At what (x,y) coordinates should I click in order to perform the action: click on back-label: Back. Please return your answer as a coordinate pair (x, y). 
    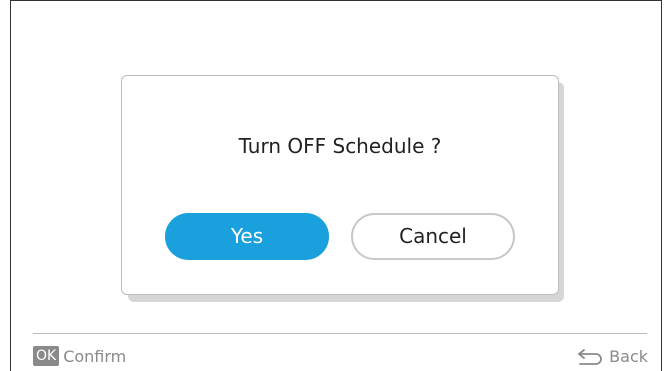
    Looking at the image, I should click on (628, 356).